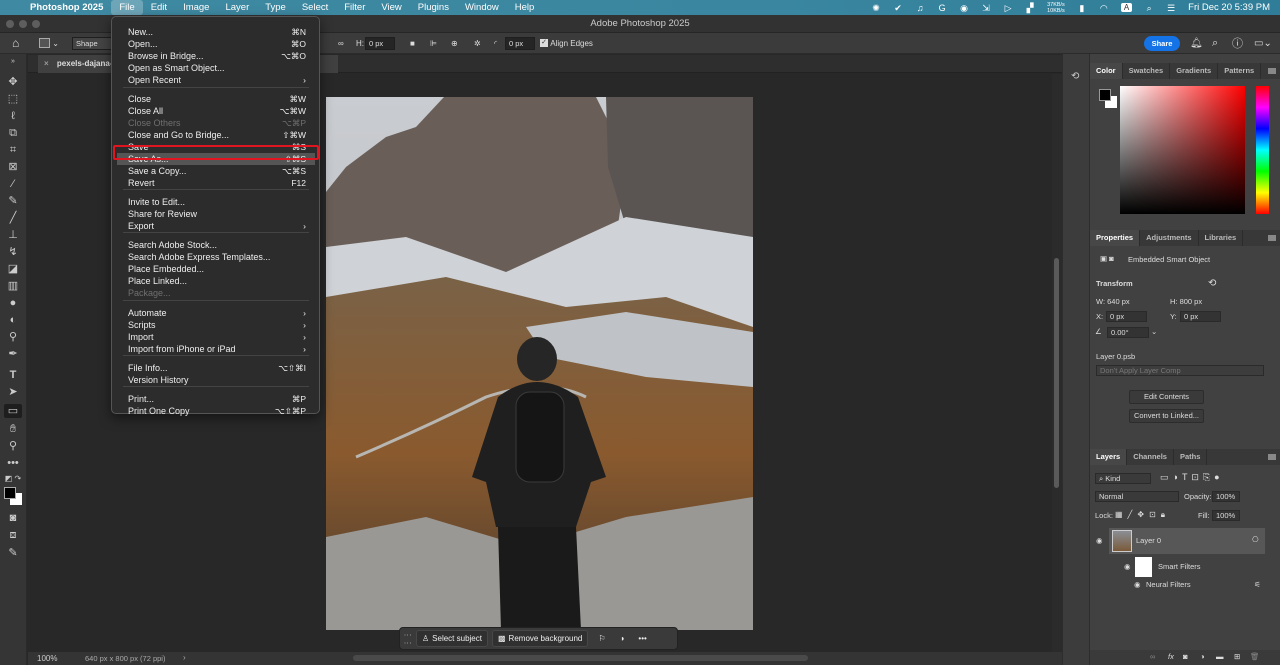 This screenshot has height=665, width=1280. Describe the element at coordinates (1272, 238) in the screenshot. I see `properties-panel-menu-icon` at that location.